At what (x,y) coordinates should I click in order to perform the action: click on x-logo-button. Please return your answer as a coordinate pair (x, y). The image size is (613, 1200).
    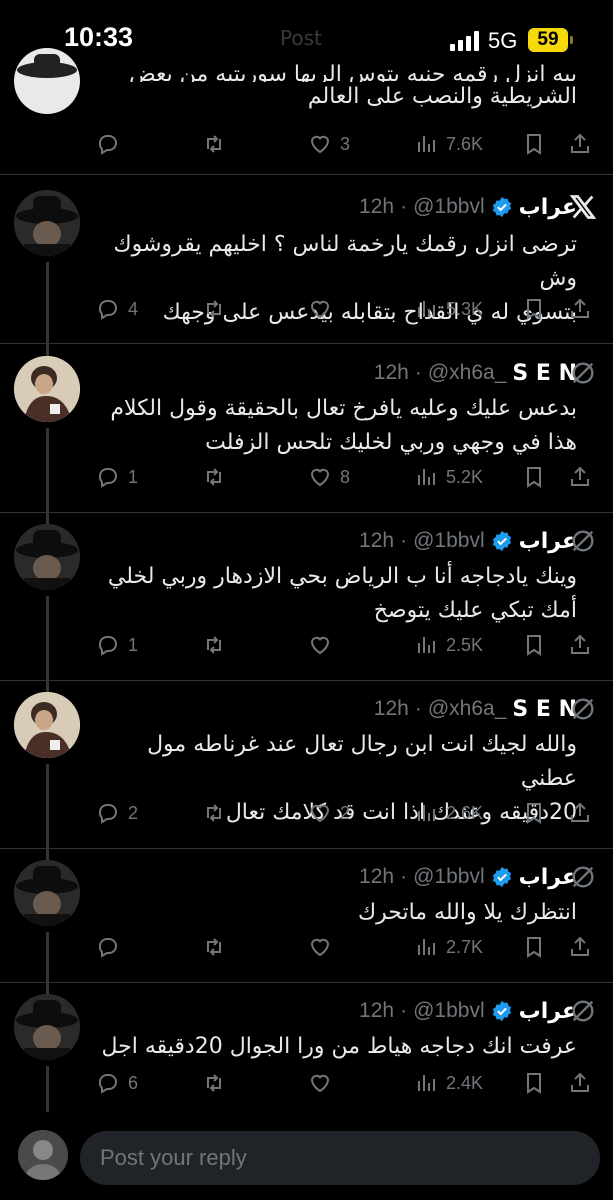
    Looking at the image, I should click on (583, 207).